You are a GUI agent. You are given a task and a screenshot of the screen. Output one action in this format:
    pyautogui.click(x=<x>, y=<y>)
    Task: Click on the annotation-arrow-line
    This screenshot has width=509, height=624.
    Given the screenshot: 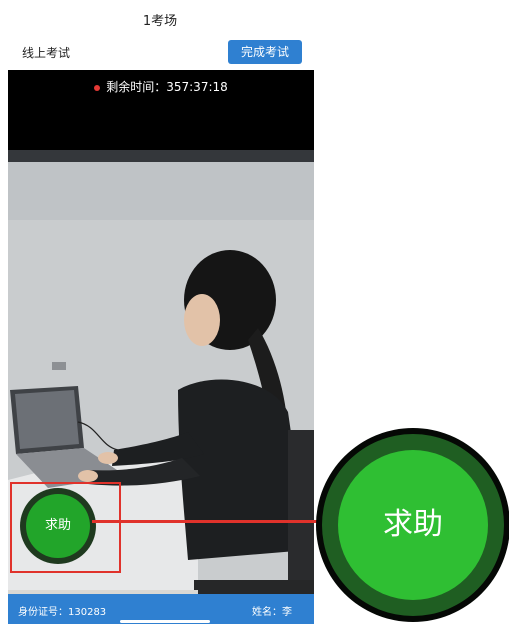 What is the action you would take?
    pyautogui.click(x=221, y=521)
    